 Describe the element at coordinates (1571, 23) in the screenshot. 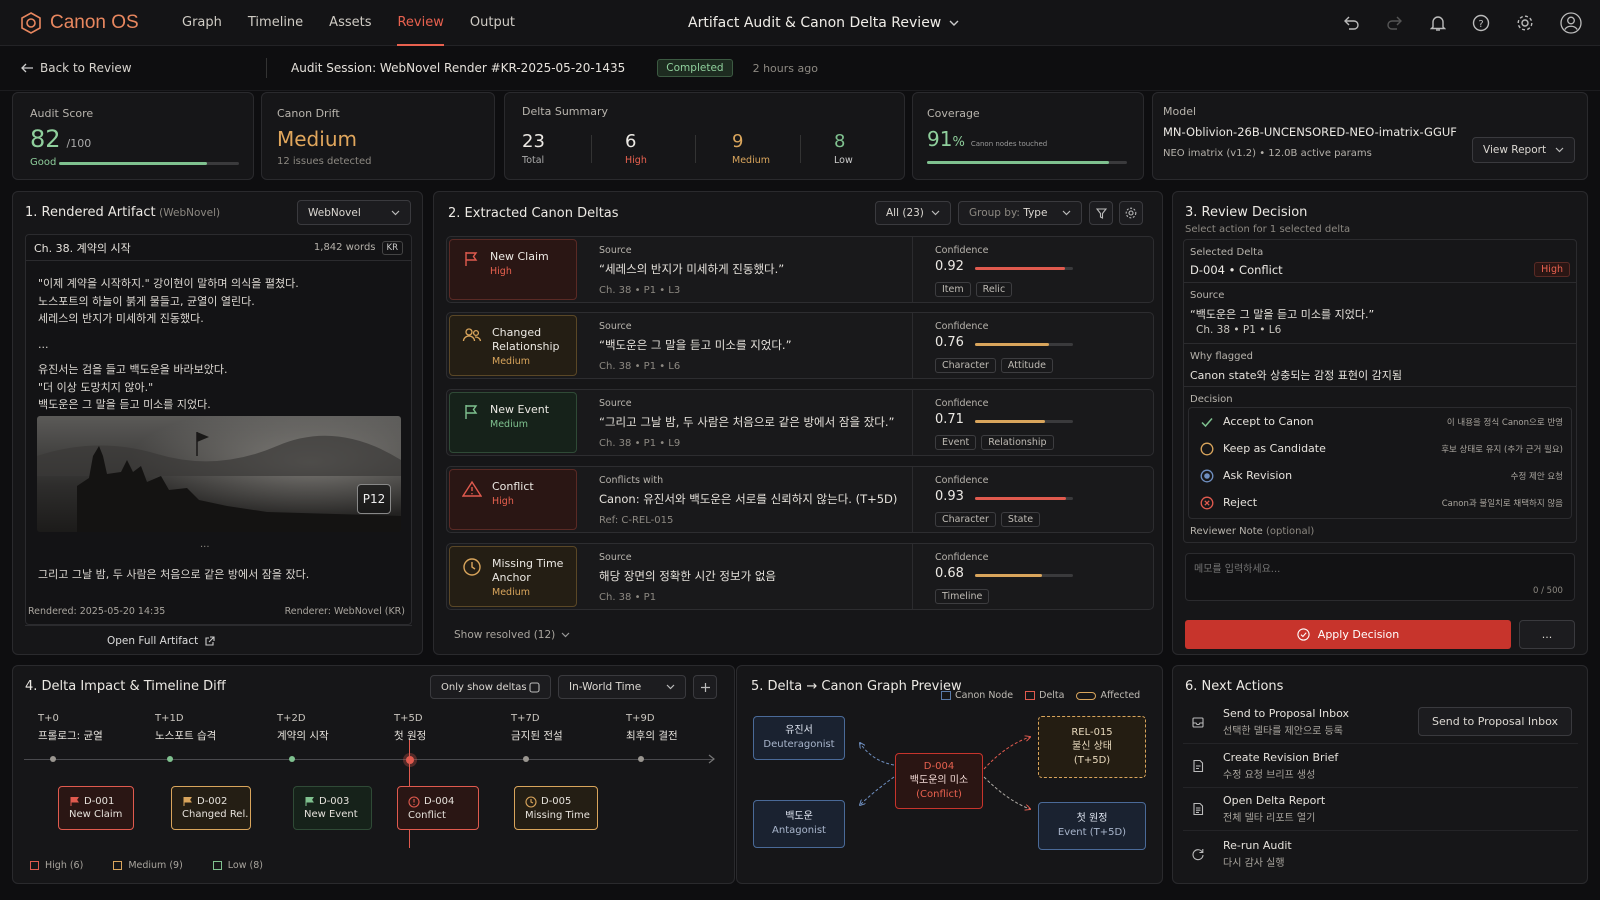

I see `user-avatar-icon` at that location.